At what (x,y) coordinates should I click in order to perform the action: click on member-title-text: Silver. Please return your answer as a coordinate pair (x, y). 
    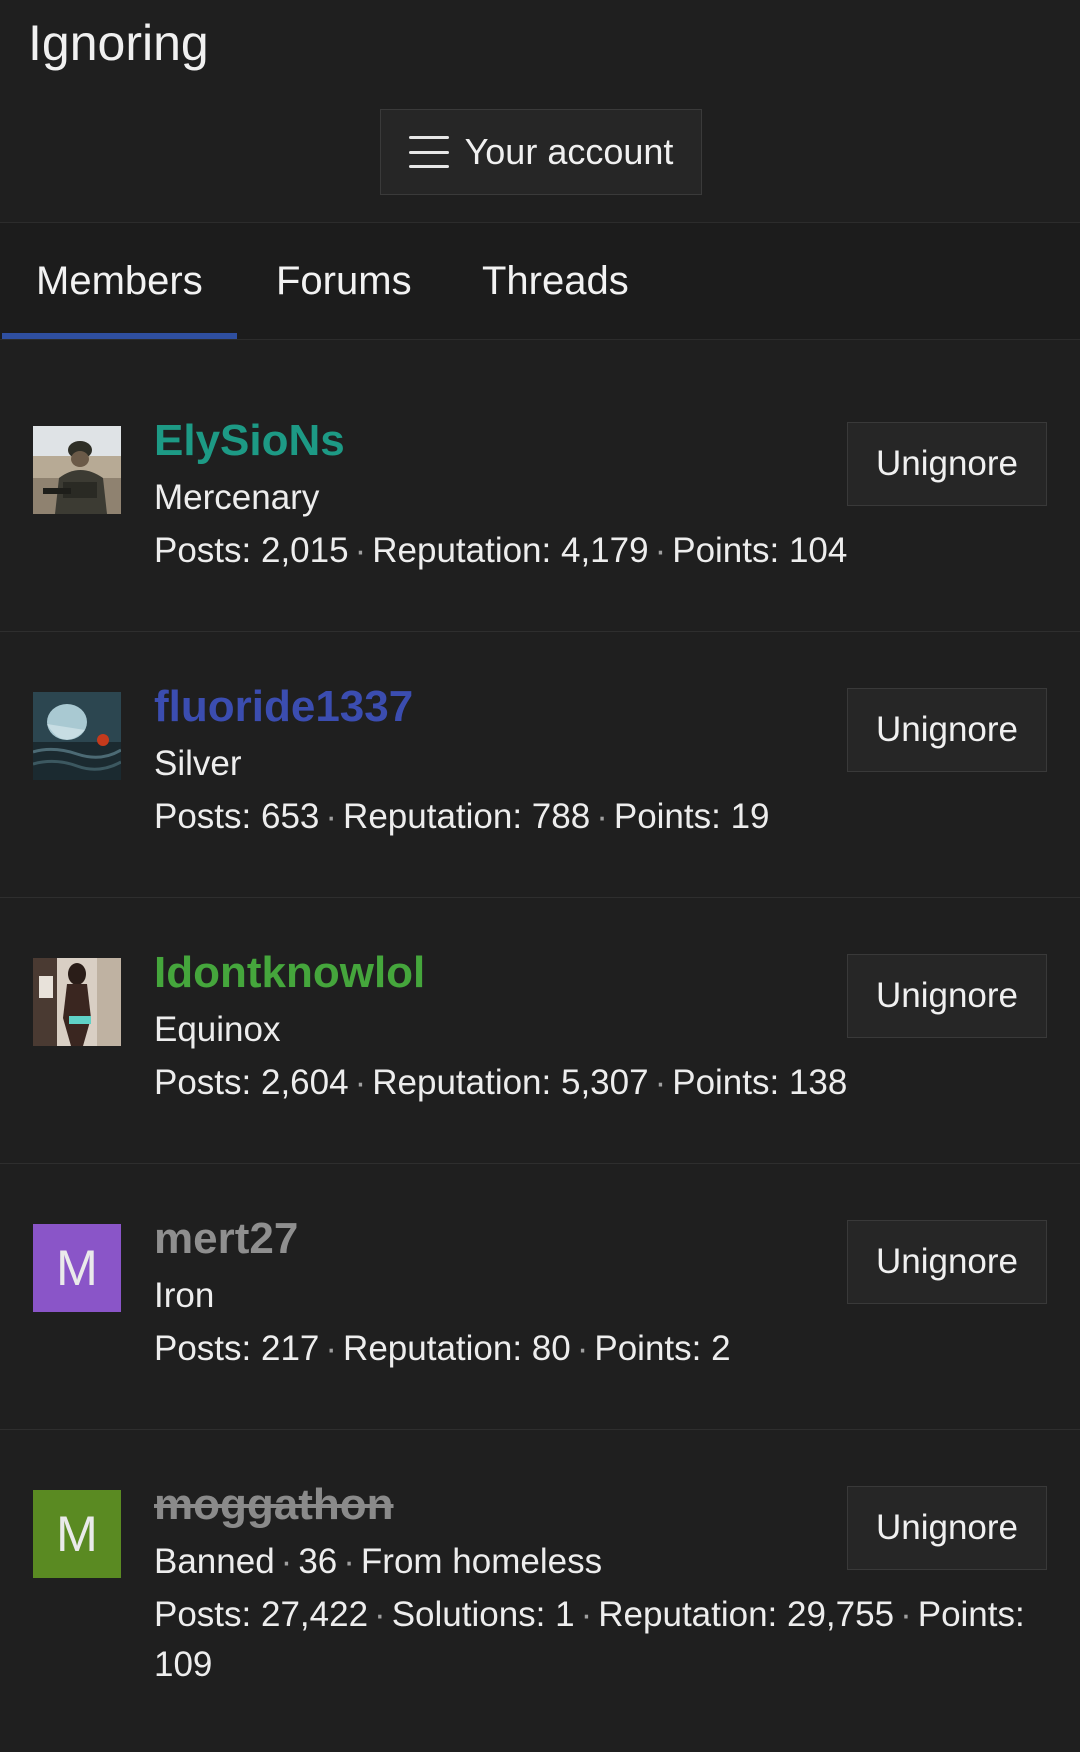
    Looking at the image, I should click on (198, 763).